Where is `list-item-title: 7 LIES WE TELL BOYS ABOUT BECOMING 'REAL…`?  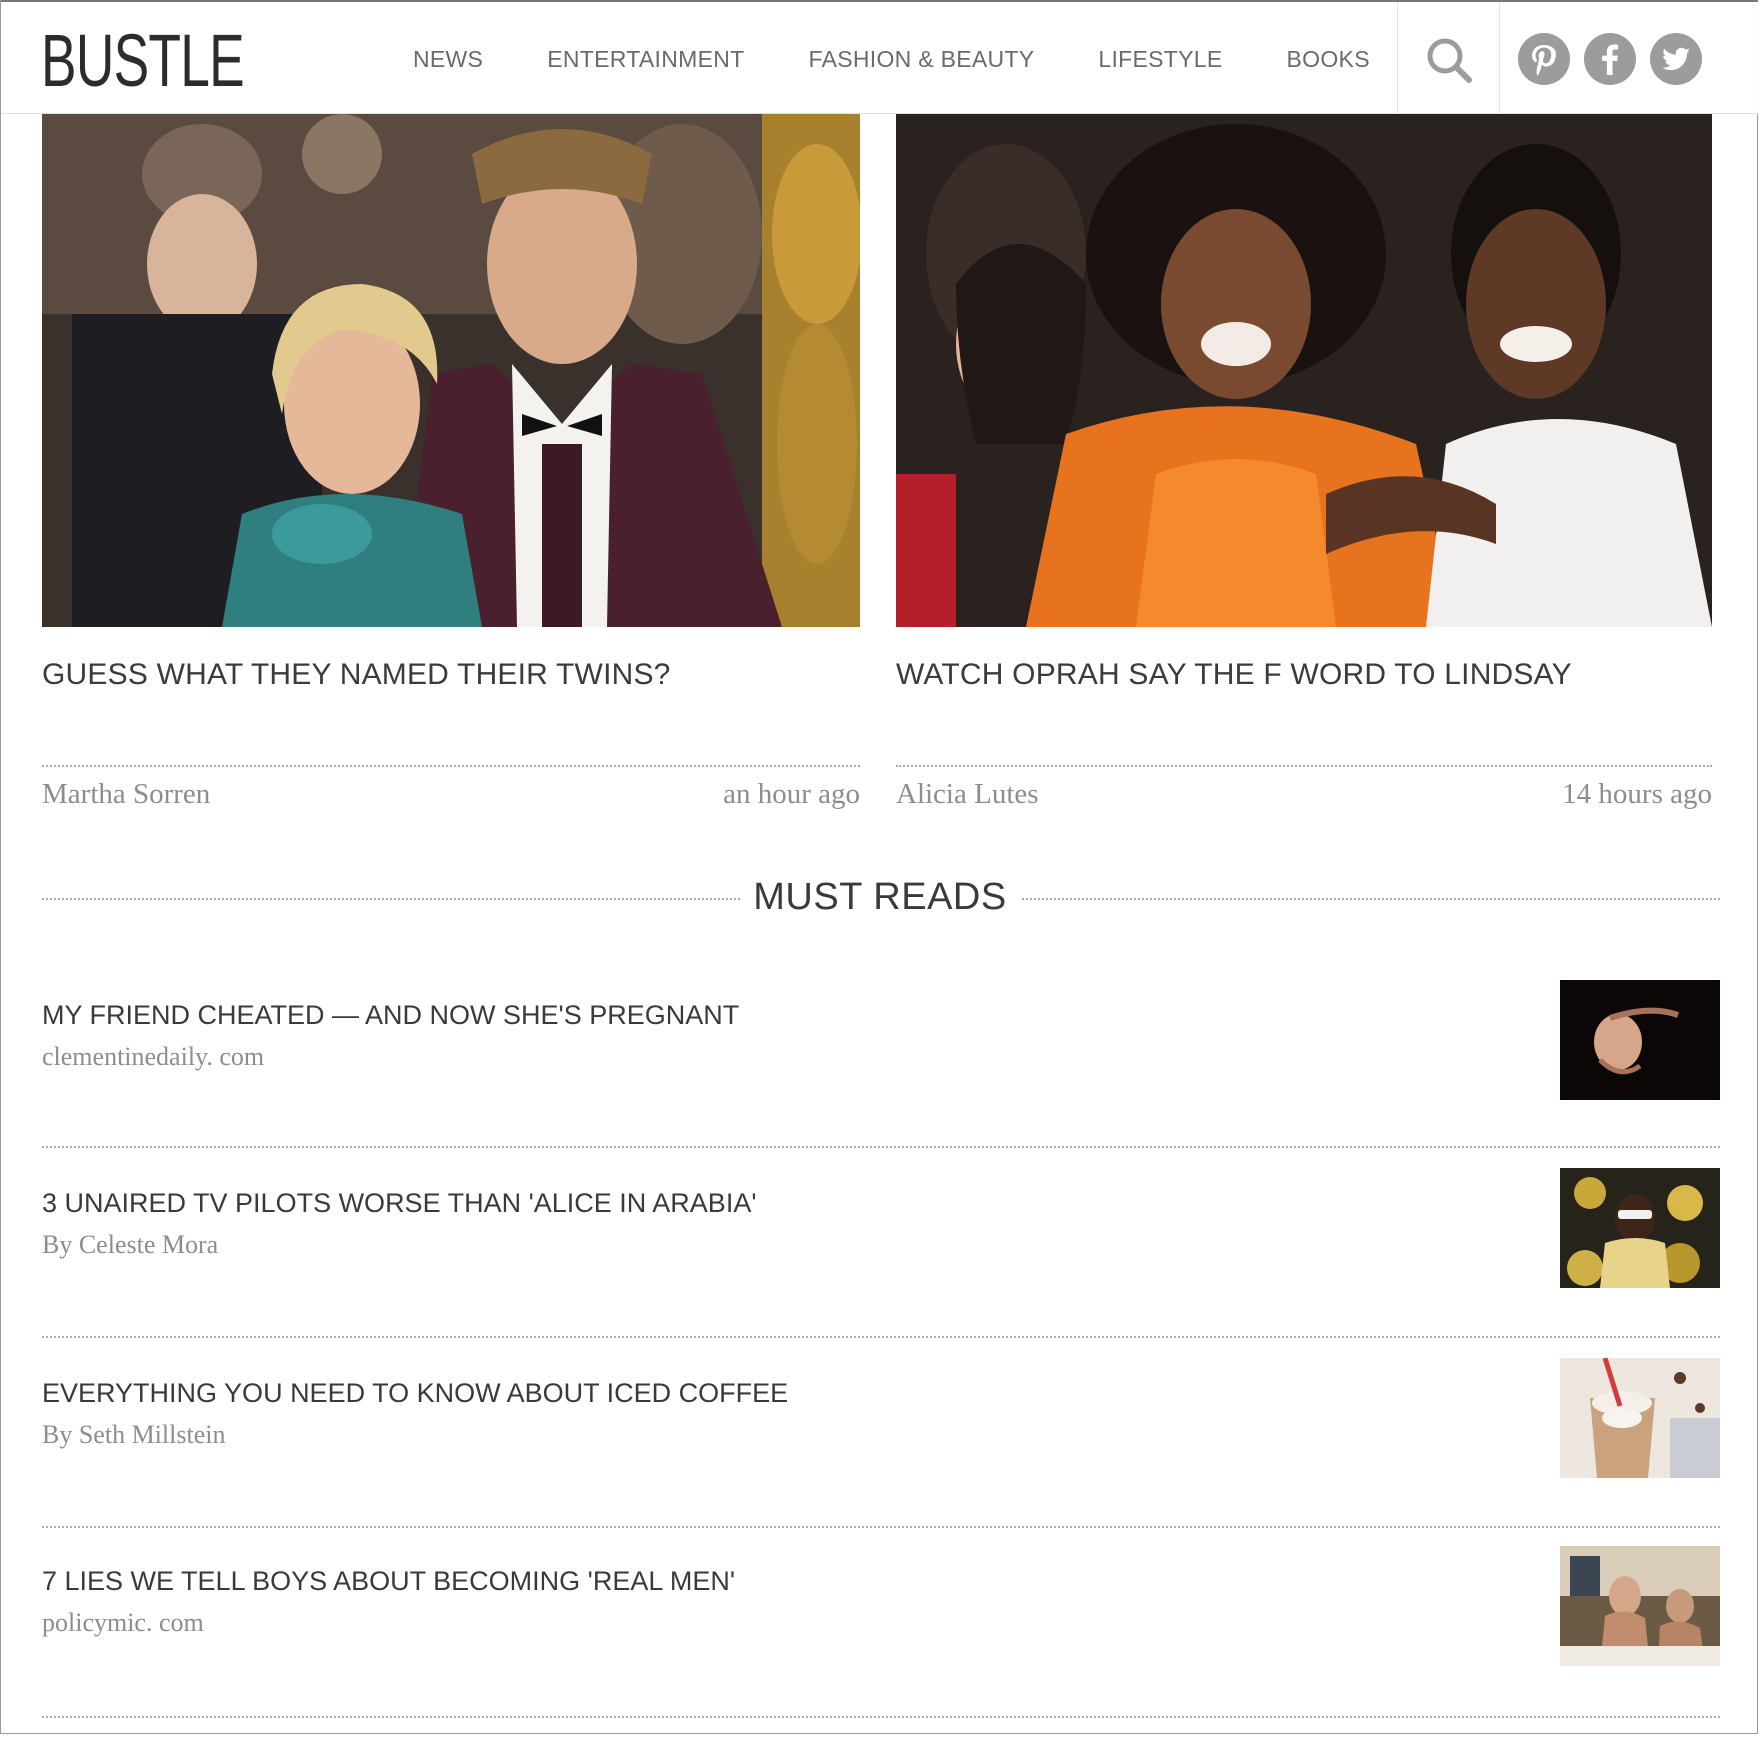
list-item-title: 7 LIES WE TELL BOYS ABOUT BECOMING 'REAL… is located at coordinates (388, 1581).